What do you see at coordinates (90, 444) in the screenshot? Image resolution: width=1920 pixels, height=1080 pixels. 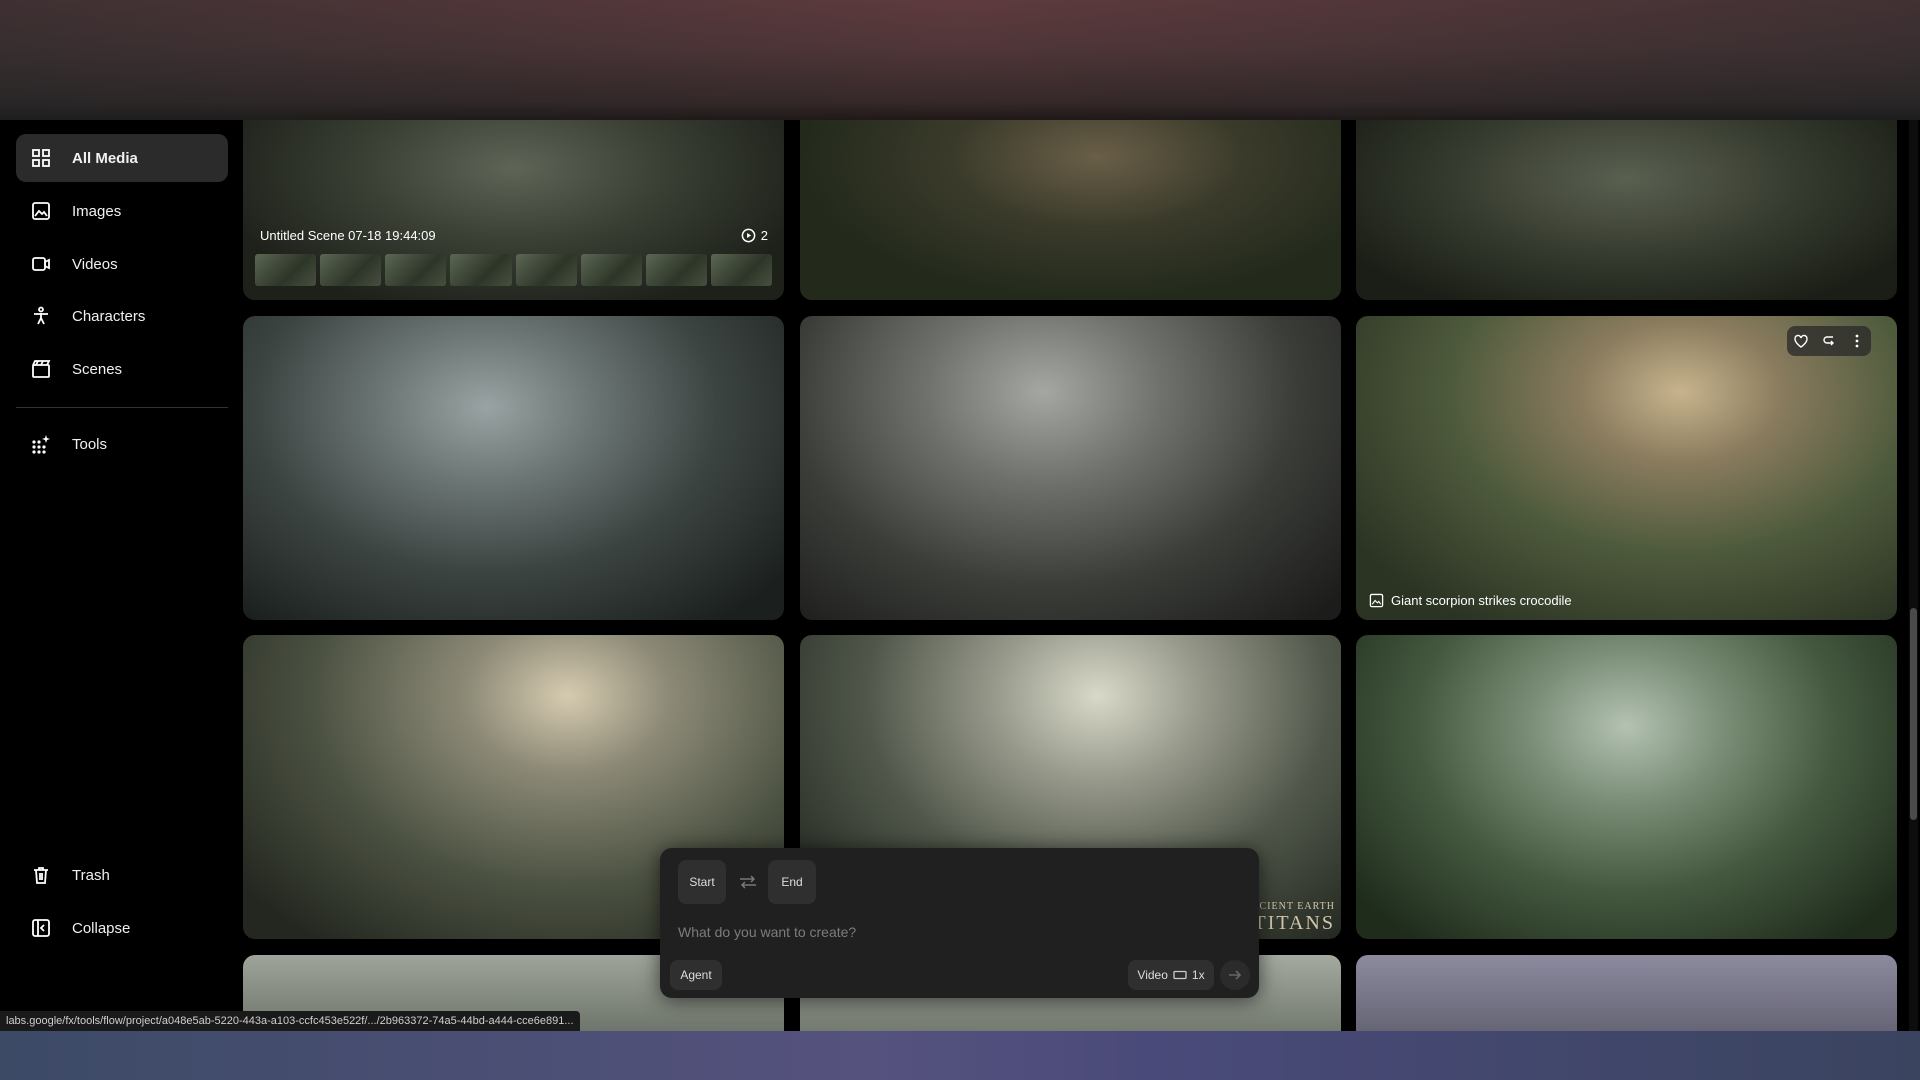 I see `sidebar-item-label: Tools` at bounding box center [90, 444].